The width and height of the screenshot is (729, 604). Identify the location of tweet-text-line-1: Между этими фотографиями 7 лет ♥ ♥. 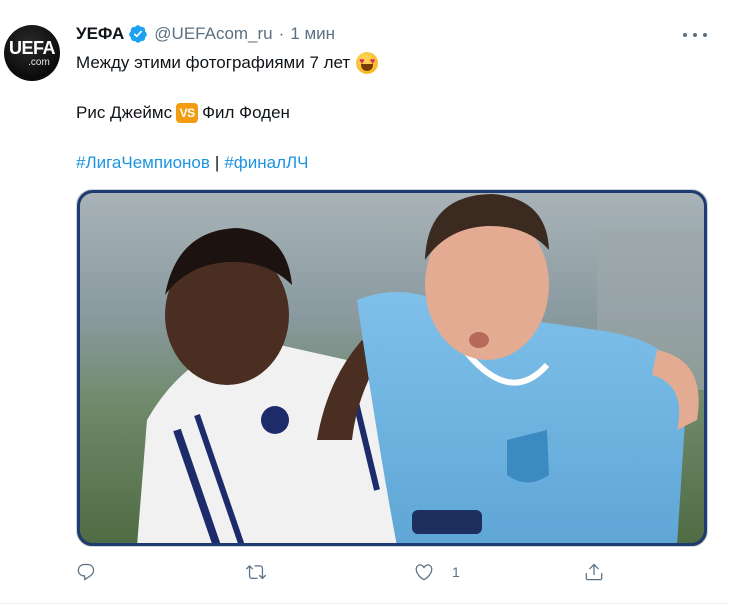
(227, 63).